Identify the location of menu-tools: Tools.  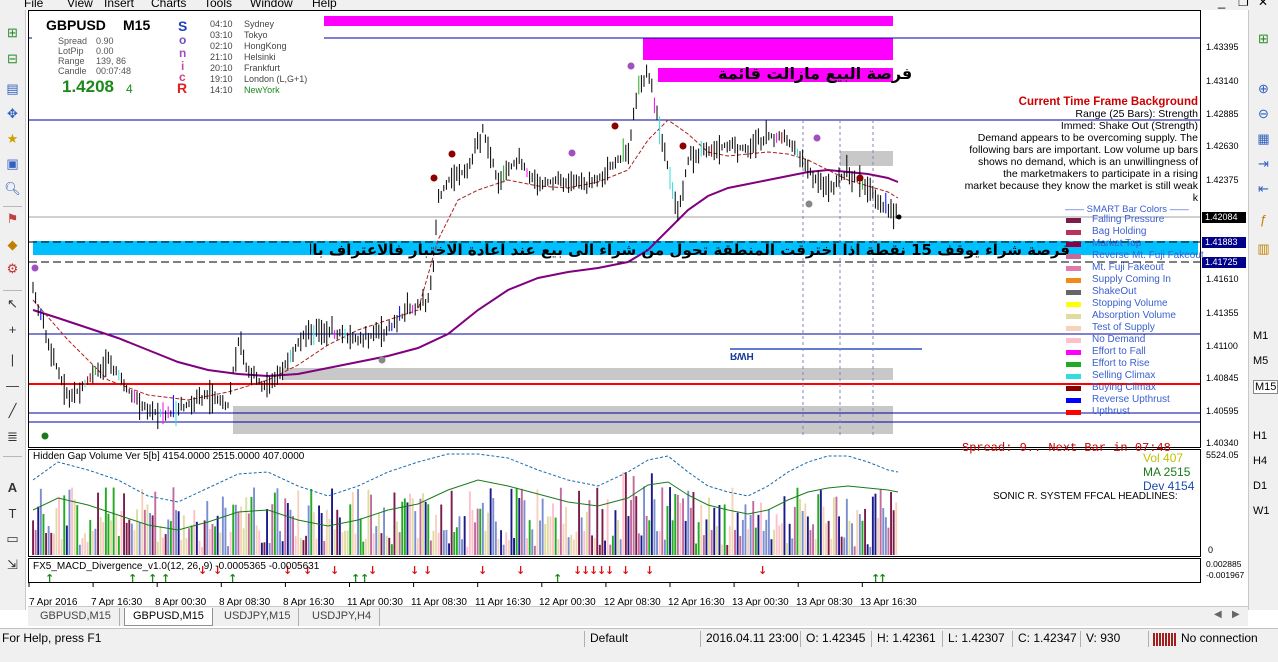
(218, 5).